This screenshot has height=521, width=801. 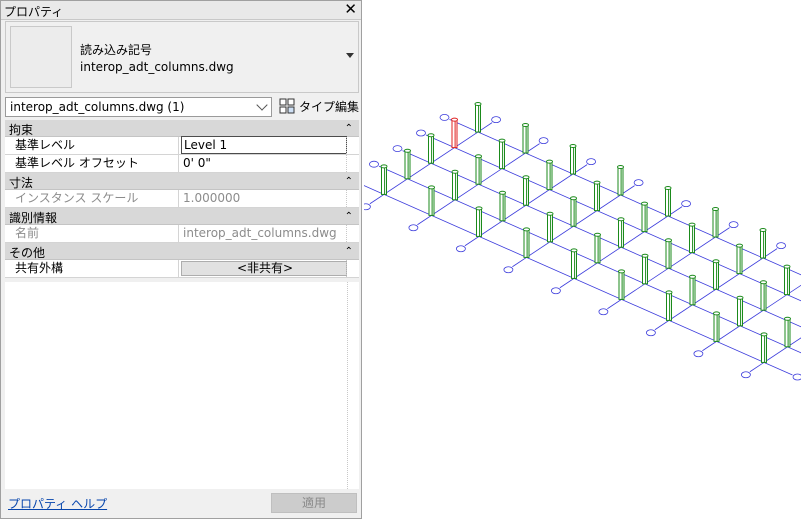 I want to click on property-name: インスタンス スケール, so click(x=92, y=198).